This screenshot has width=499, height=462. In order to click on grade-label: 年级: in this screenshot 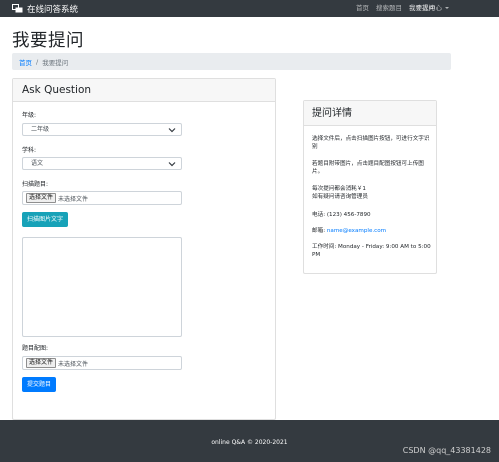, I will do `click(29, 115)`.